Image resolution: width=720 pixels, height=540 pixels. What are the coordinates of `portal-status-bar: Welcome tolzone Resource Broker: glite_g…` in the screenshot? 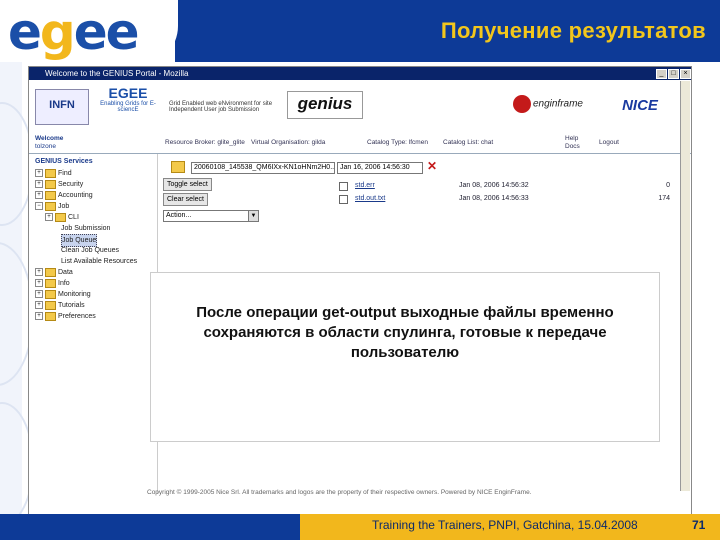 It's located at (360, 143).